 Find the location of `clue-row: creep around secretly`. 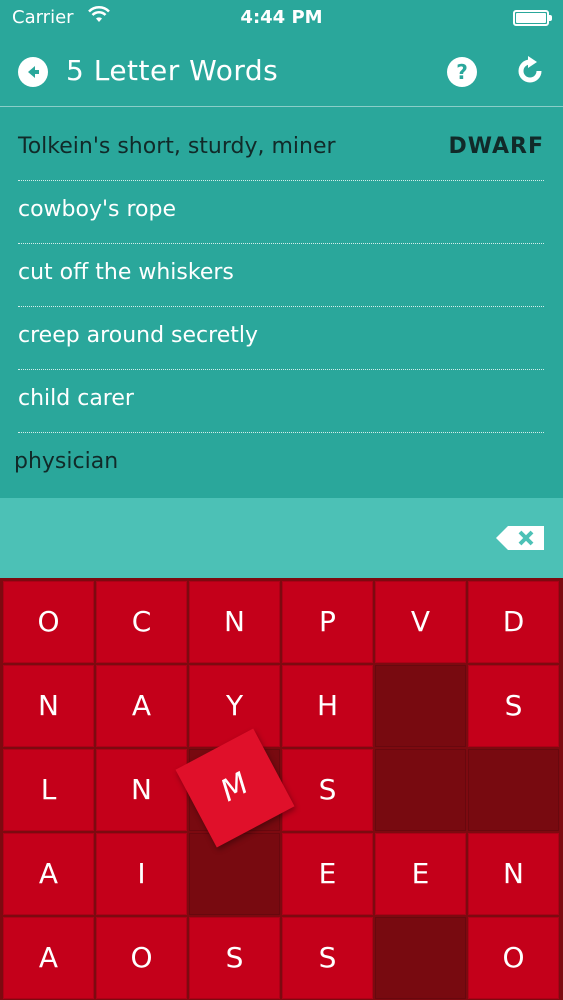

clue-row: creep around secretly is located at coordinates (281, 338).